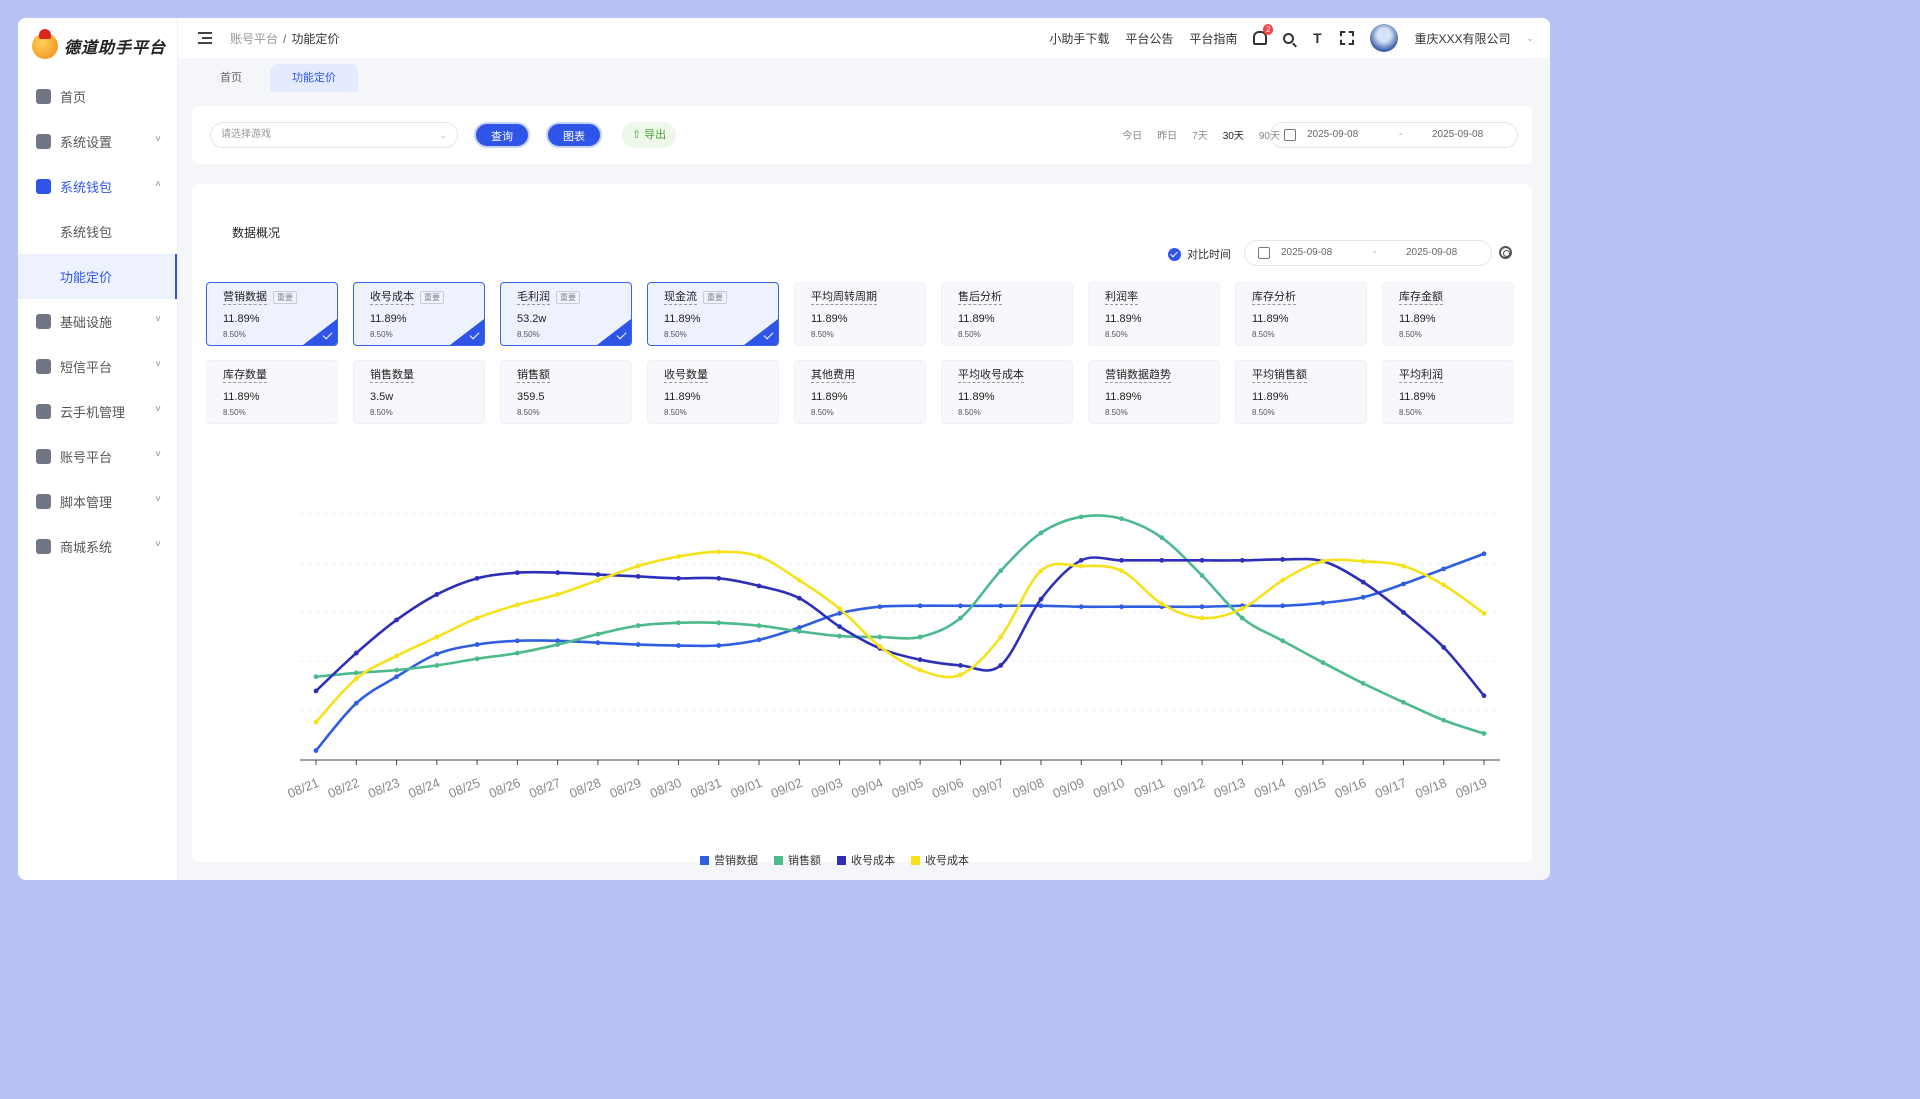 The width and height of the screenshot is (1920, 1099). Describe the element at coordinates (1347, 38) in the screenshot. I see `fullscreen-icon` at that location.